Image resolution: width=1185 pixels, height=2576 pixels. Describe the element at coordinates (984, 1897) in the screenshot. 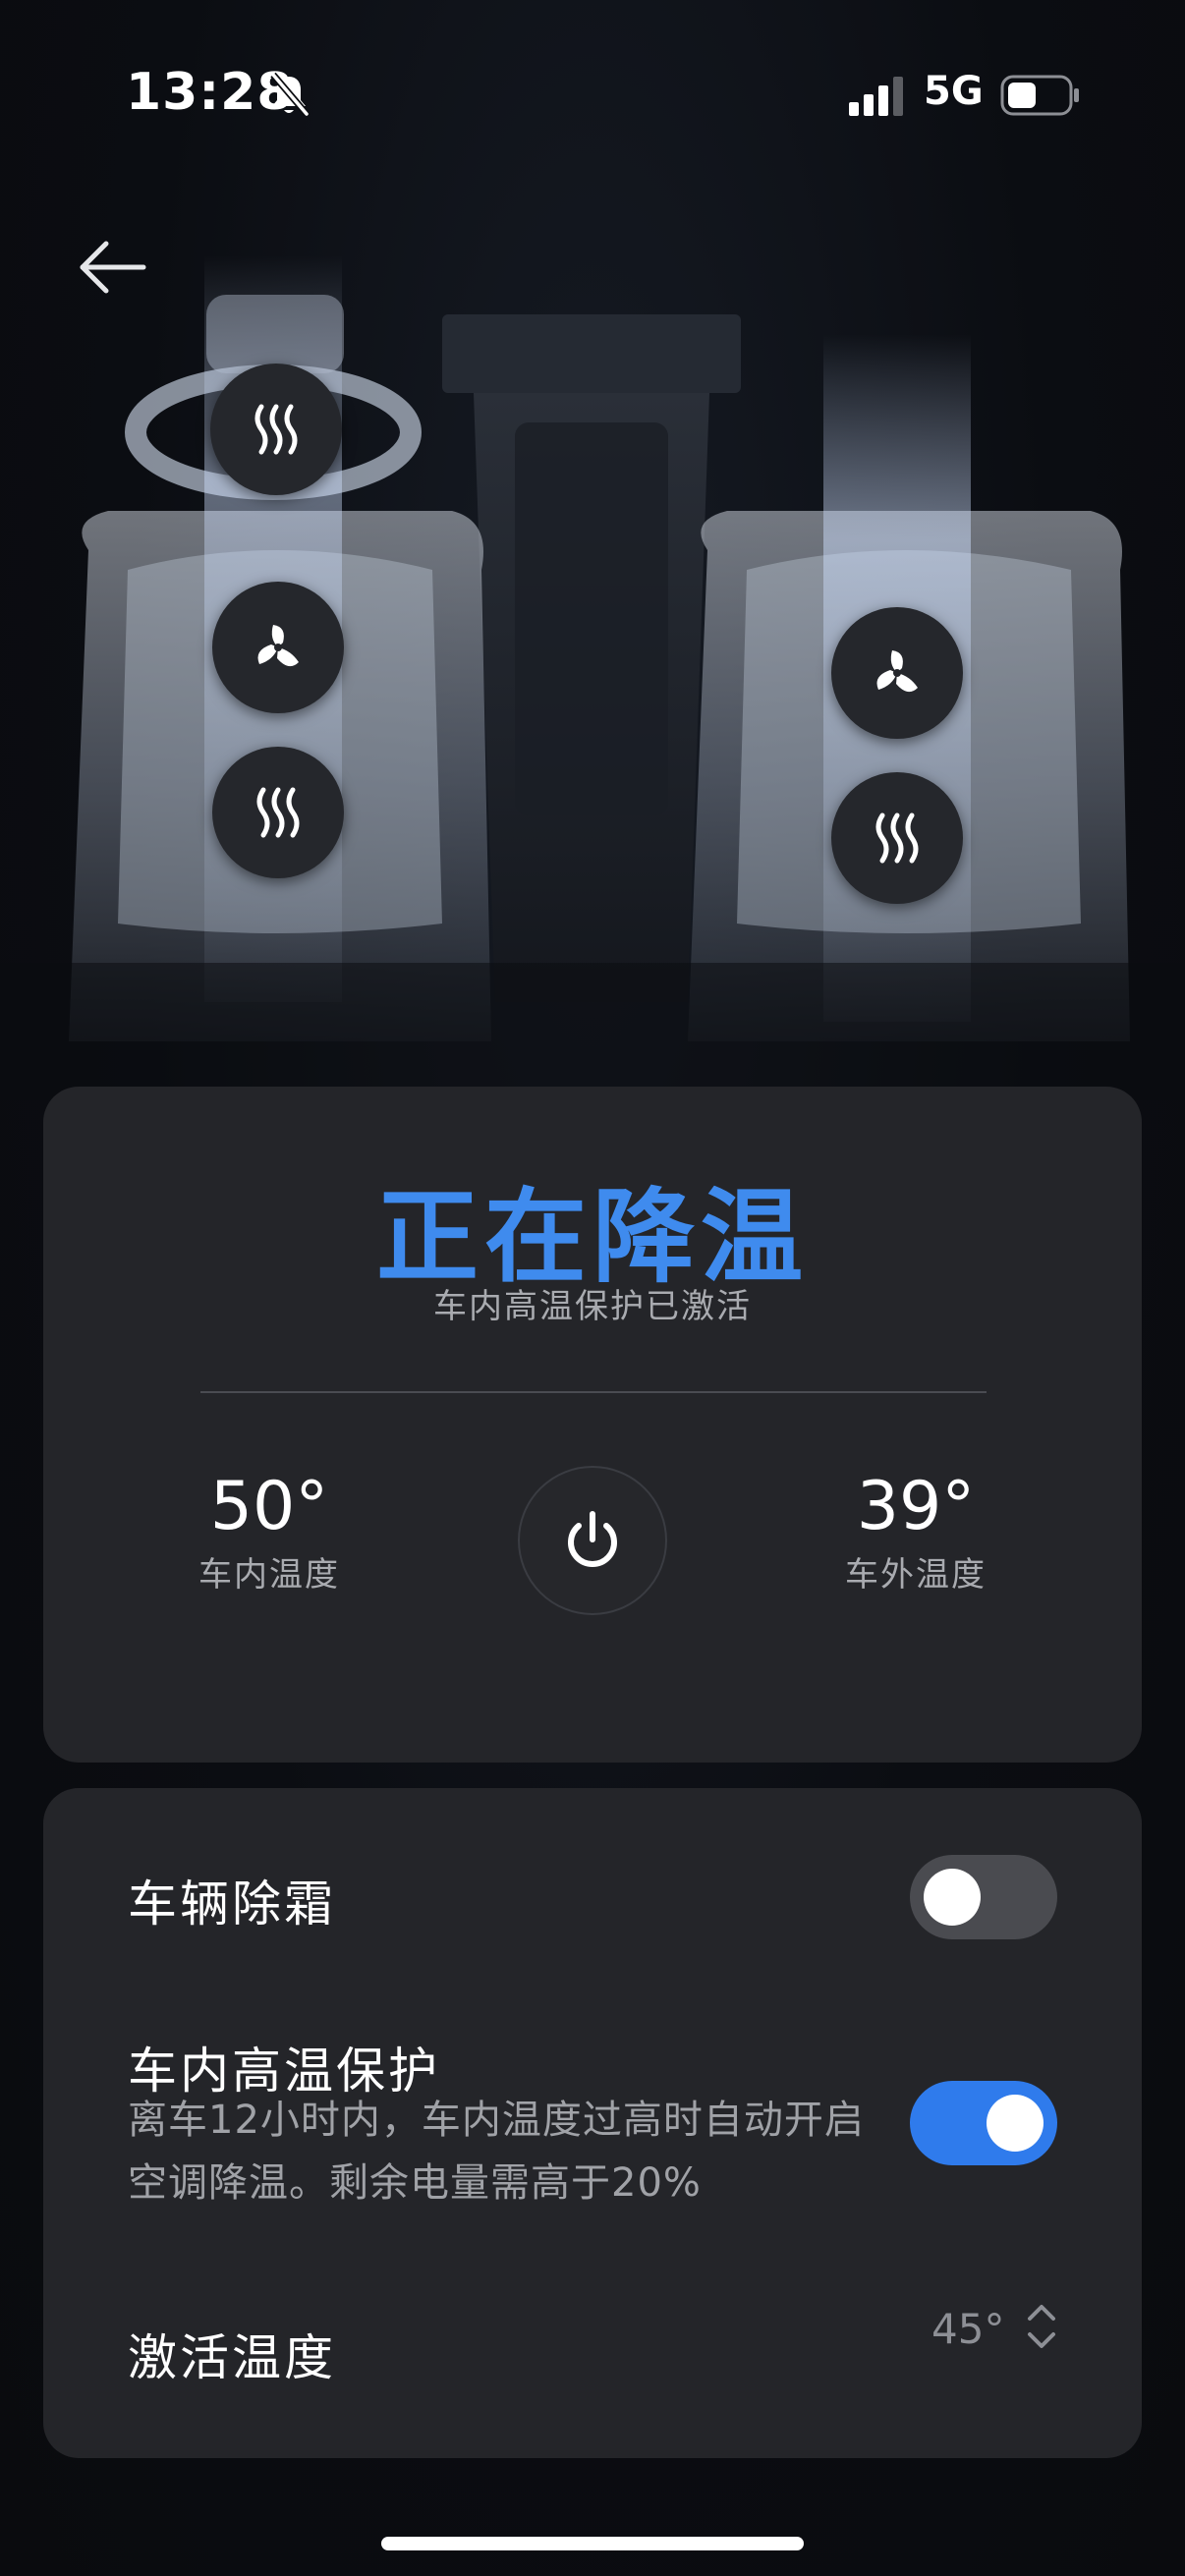

I see `defrost-toggle` at that location.